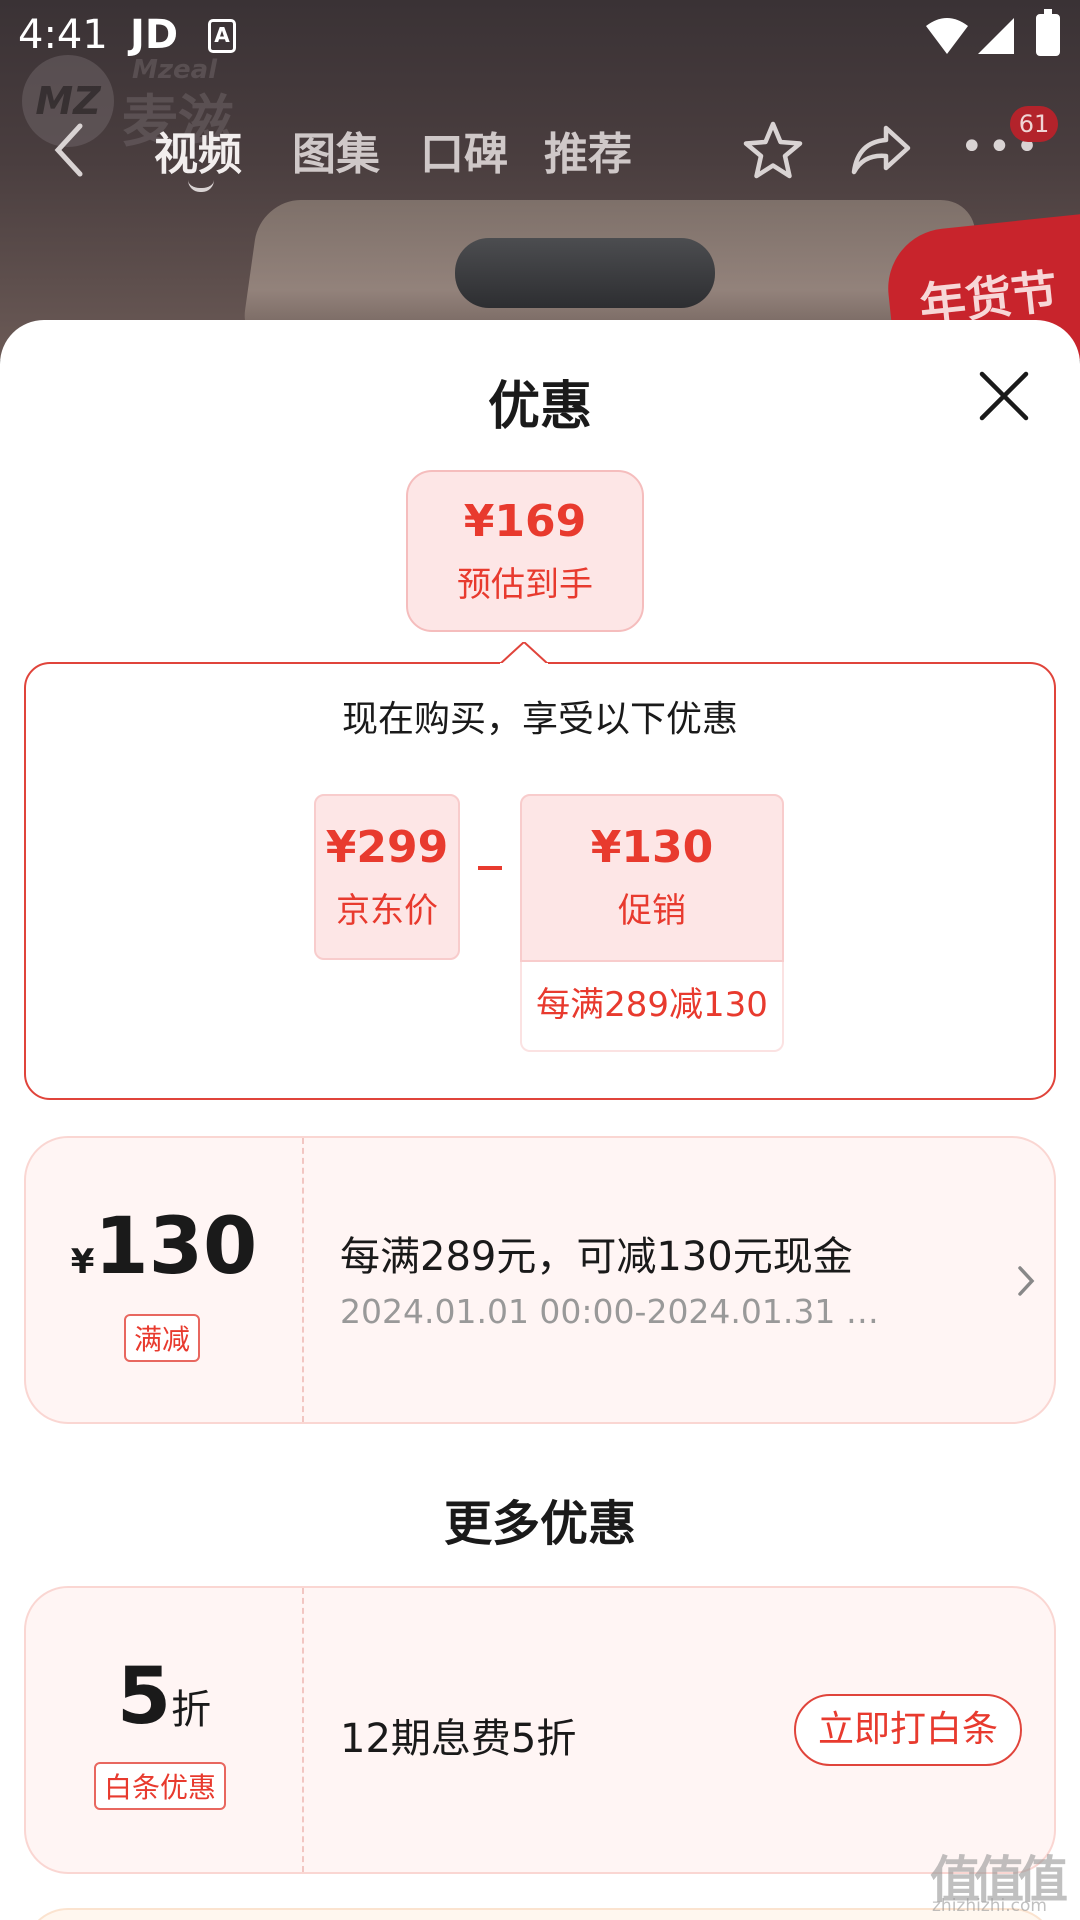 This screenshot has height=1920, width=1080. What do you see at coordinates (881, 150) in the screenshot?
I see `share-icon` at bounding box center [881, 150].